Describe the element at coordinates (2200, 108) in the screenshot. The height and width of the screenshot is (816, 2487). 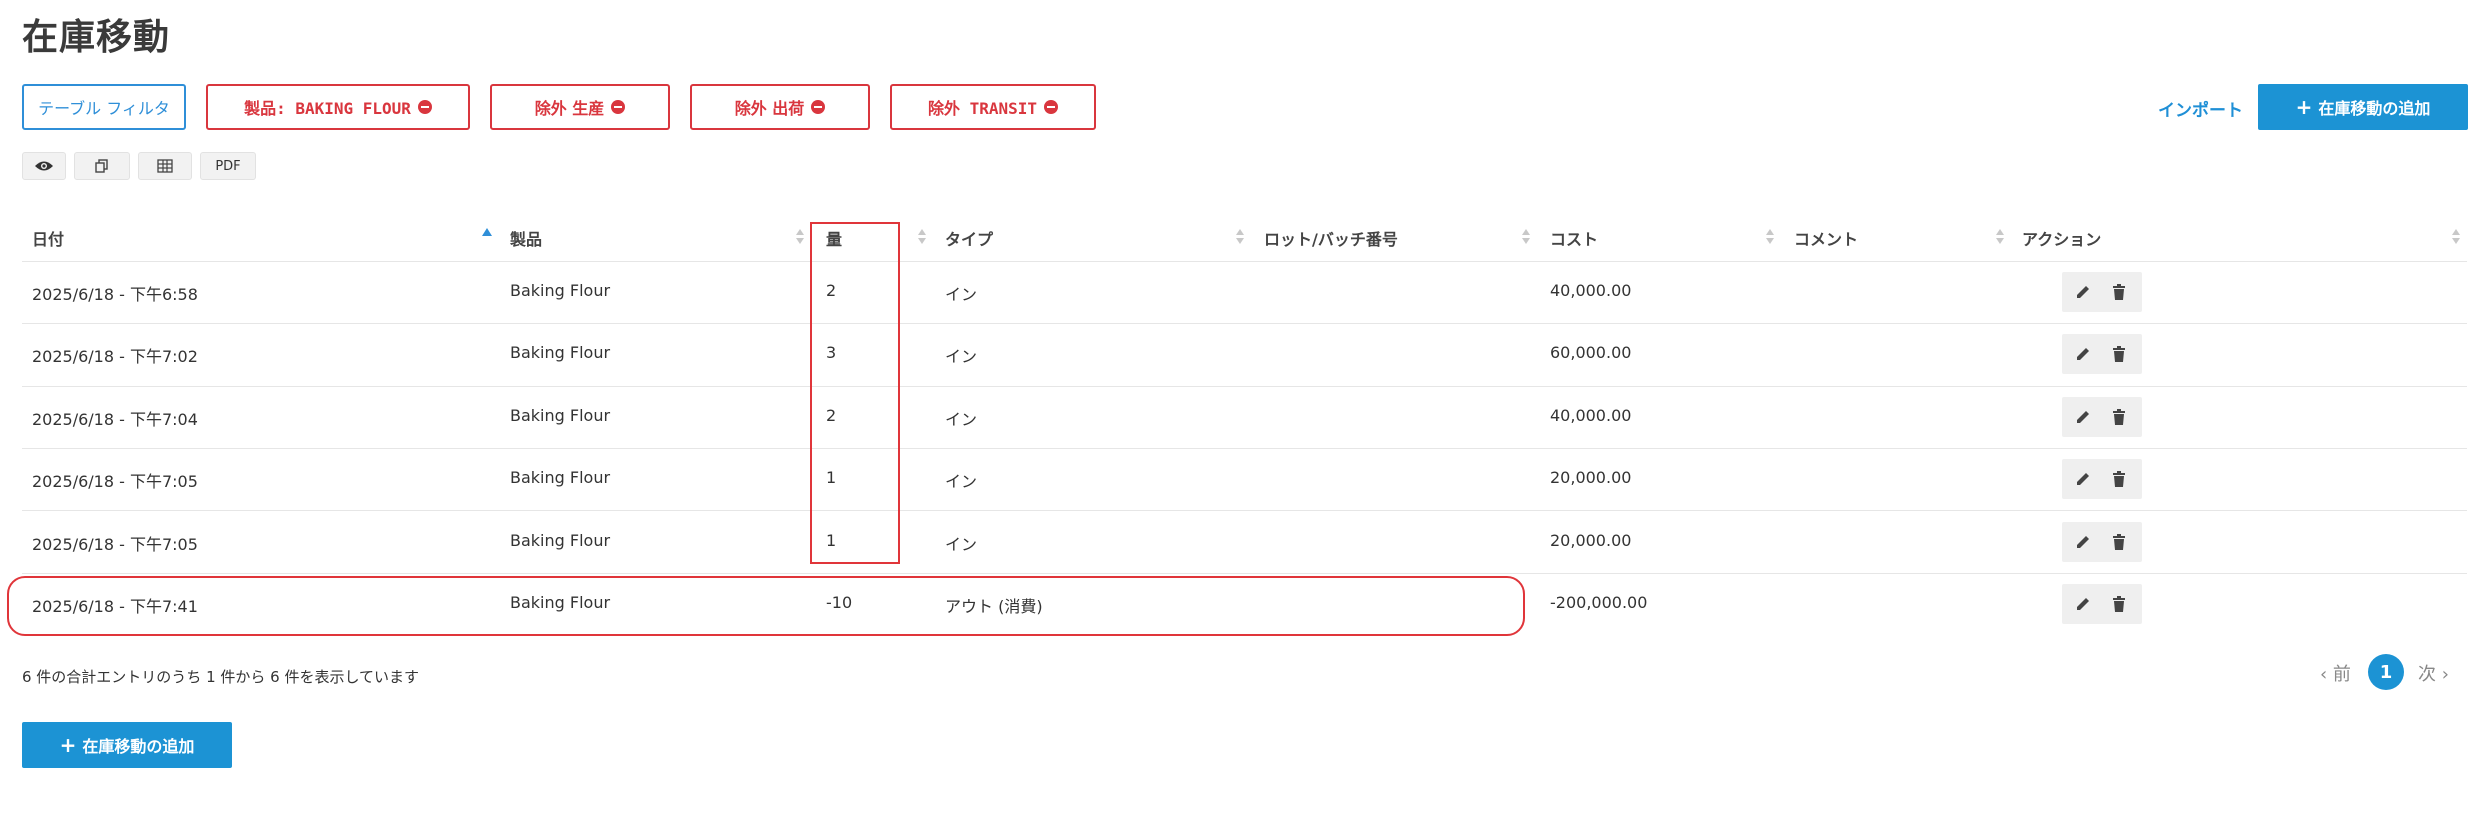
I see `import-link: インポート` at that location.